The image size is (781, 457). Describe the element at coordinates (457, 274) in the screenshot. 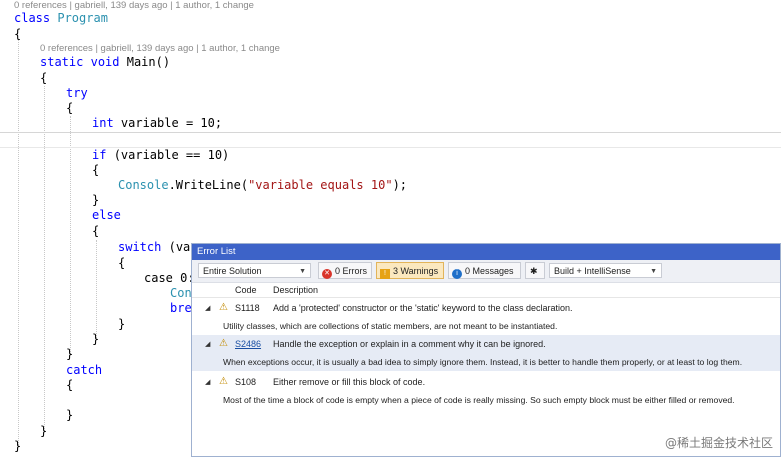

I see `info-icon: i` at that location.